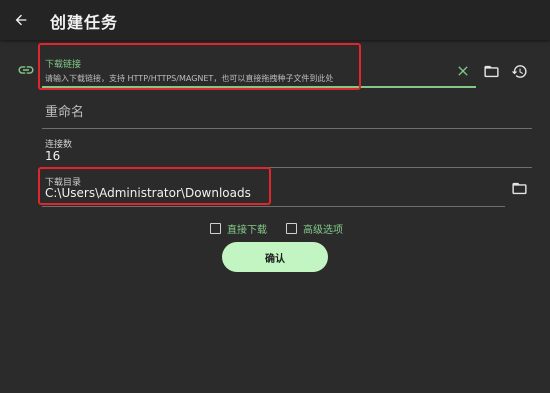  I want to click on select-torrent-file-button, so click(491, 71).